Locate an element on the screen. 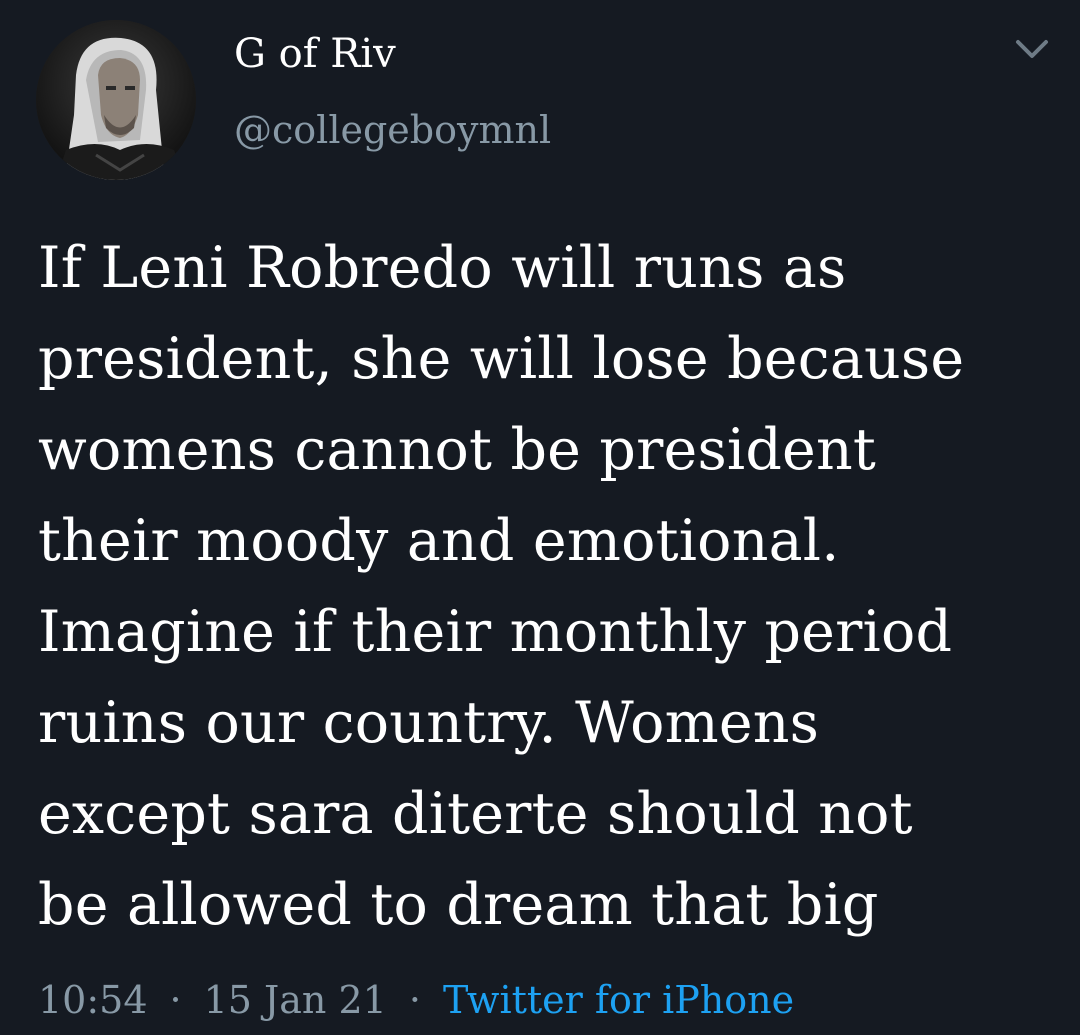  author-display-name: G of Riv is located at coordinates (315, 54).